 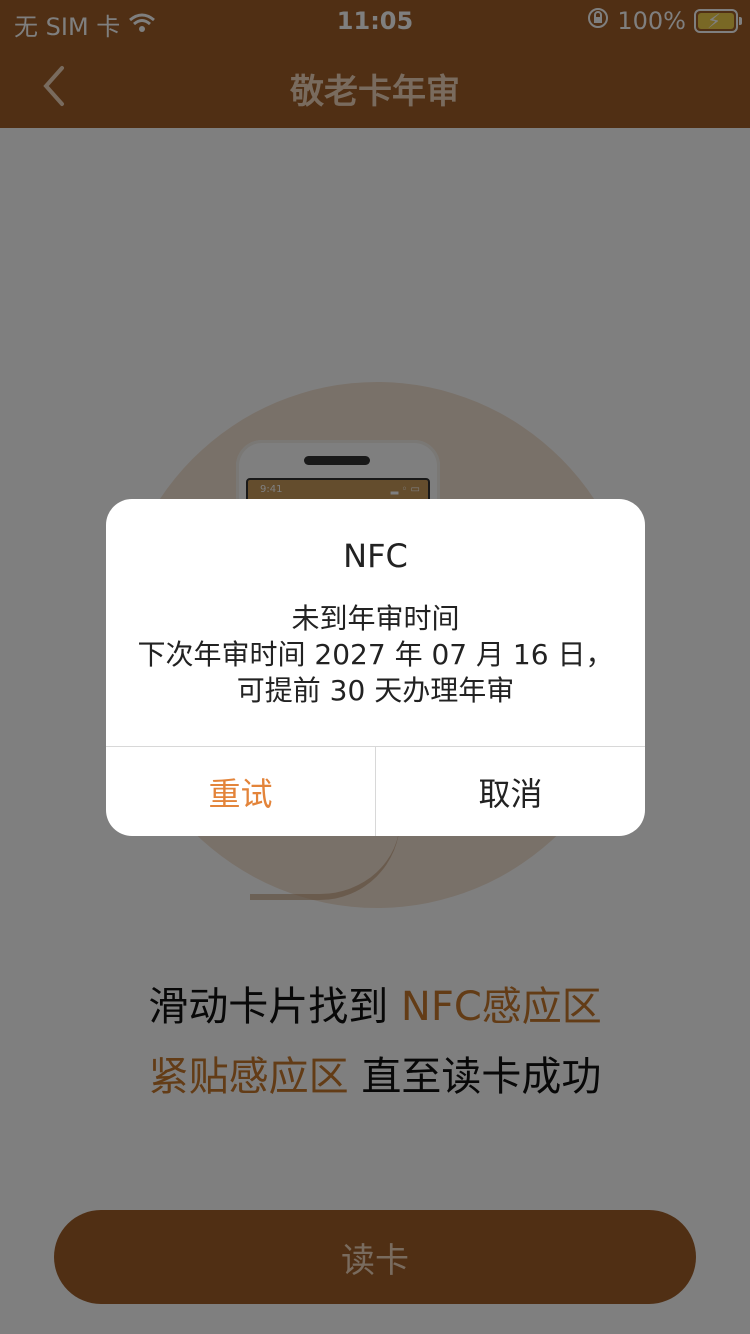 What do you see at coordinates (375, 618) in the screenshot?
I see `alert-message-line: 未到年审时间` at bounding box center [375, 618].